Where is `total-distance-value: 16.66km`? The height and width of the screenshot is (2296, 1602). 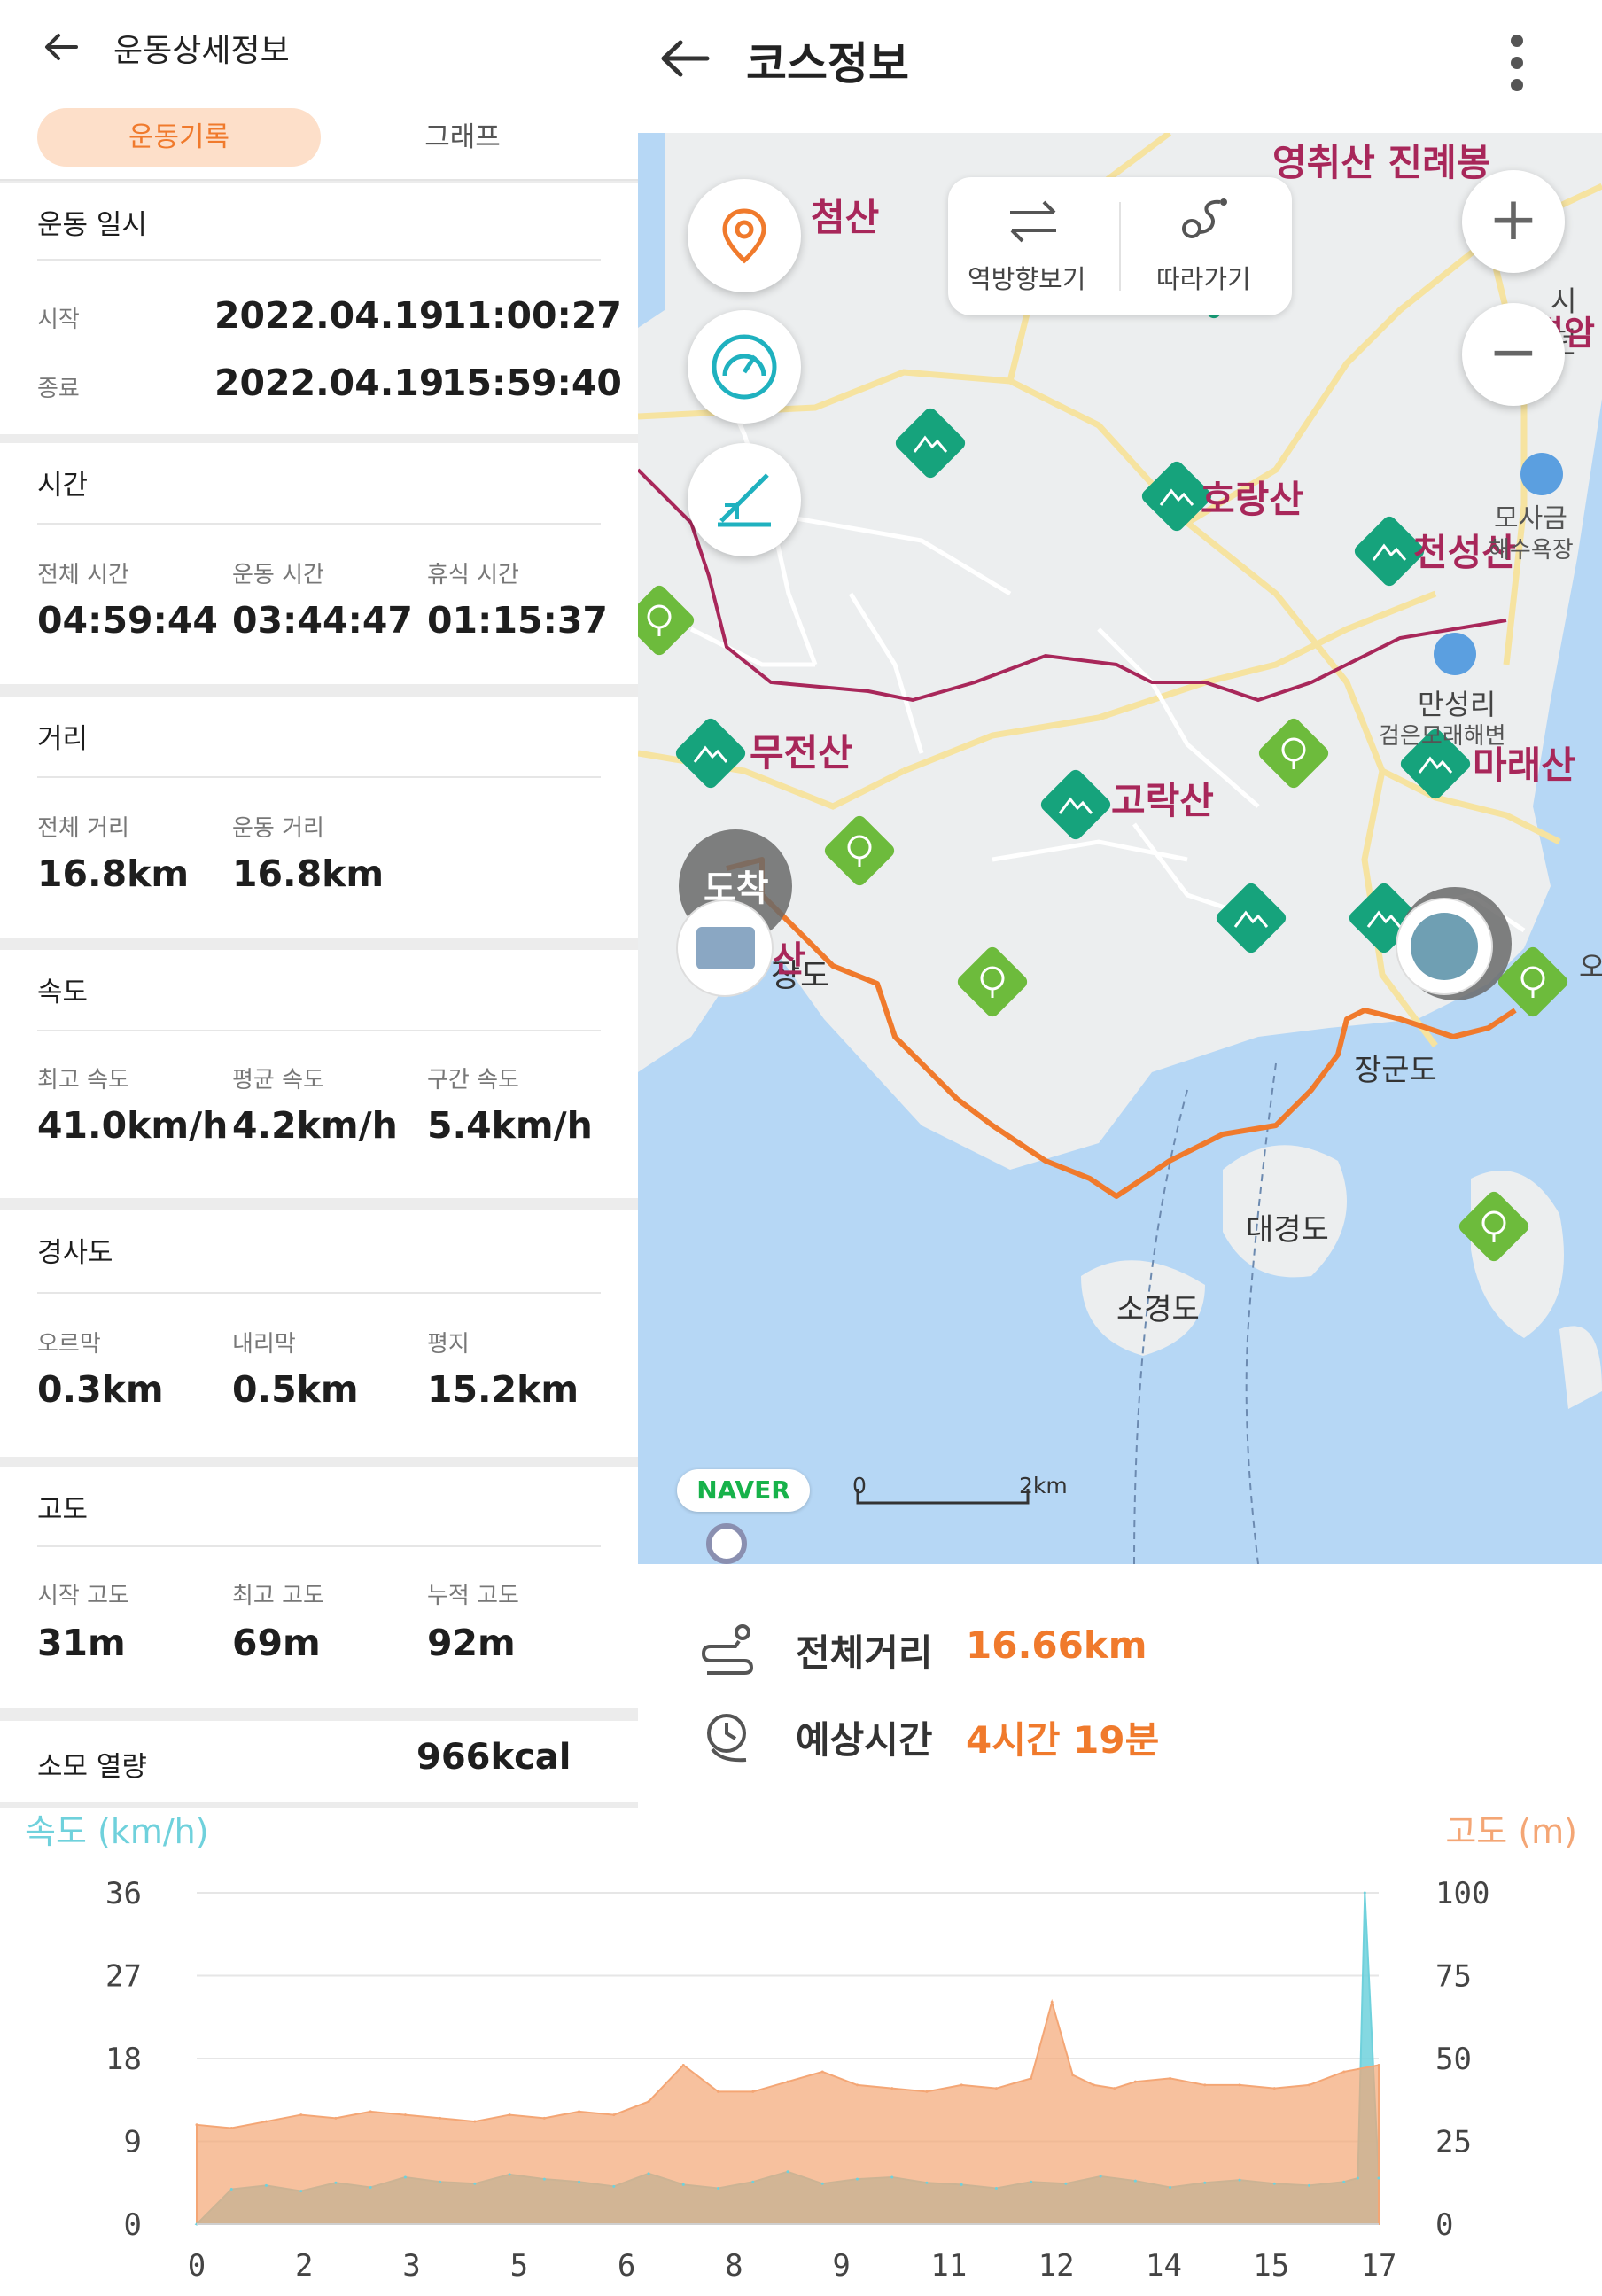
total-distance-value: 16.66km is located at coordinates (1056, 1645).